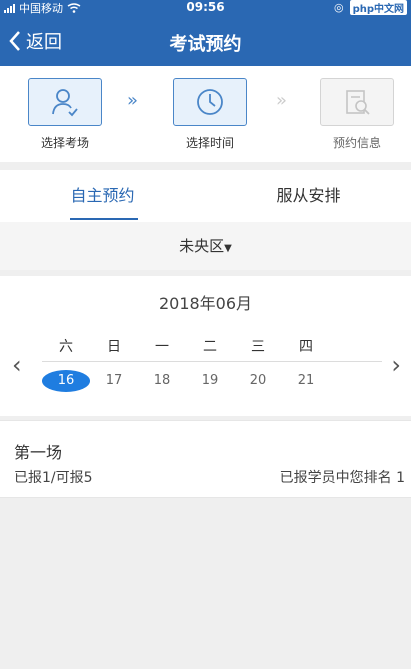 The height and width of the screenshot is (669, 411). What do you see at coordinates (209, 143) in the screenshot?
I see `step-label: 选择时间` at bounding box center [209, 143].